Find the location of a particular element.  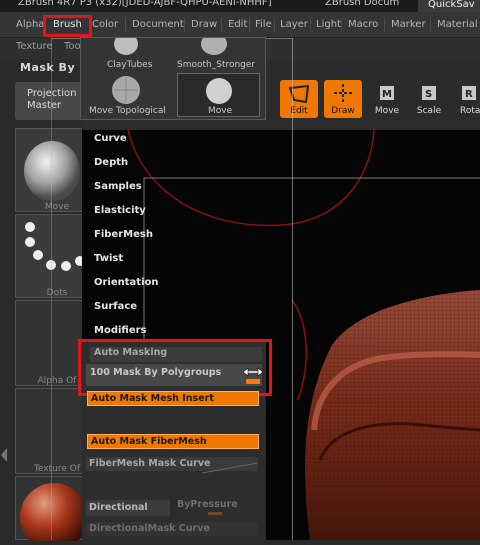

menu-light: Light is located at coordinates (328, 24).